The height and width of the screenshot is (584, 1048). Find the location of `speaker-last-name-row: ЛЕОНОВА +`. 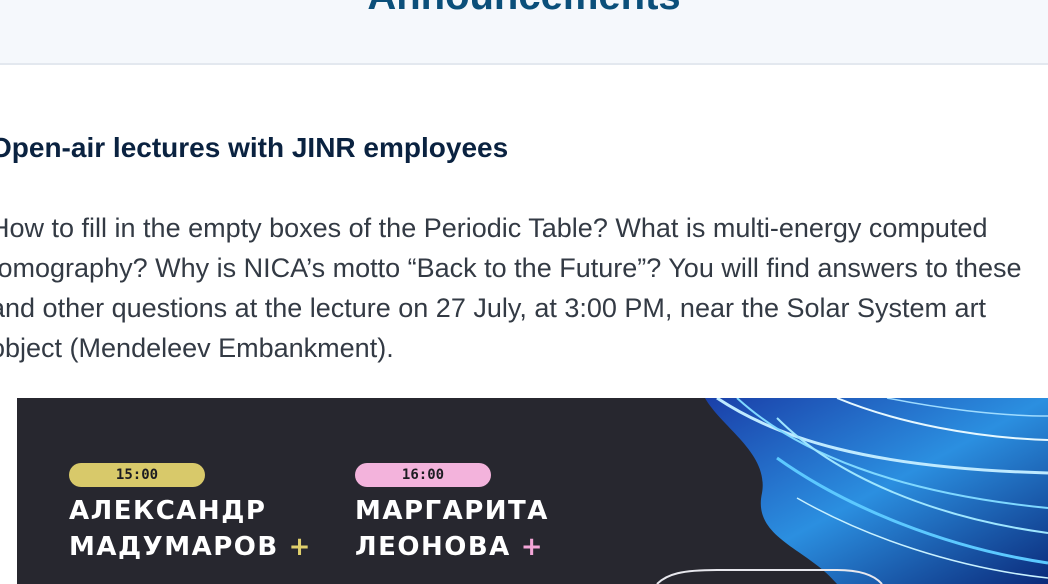

speaker-last-name-row: ЛЕОНОВА + is located at coordinates (452, 547).